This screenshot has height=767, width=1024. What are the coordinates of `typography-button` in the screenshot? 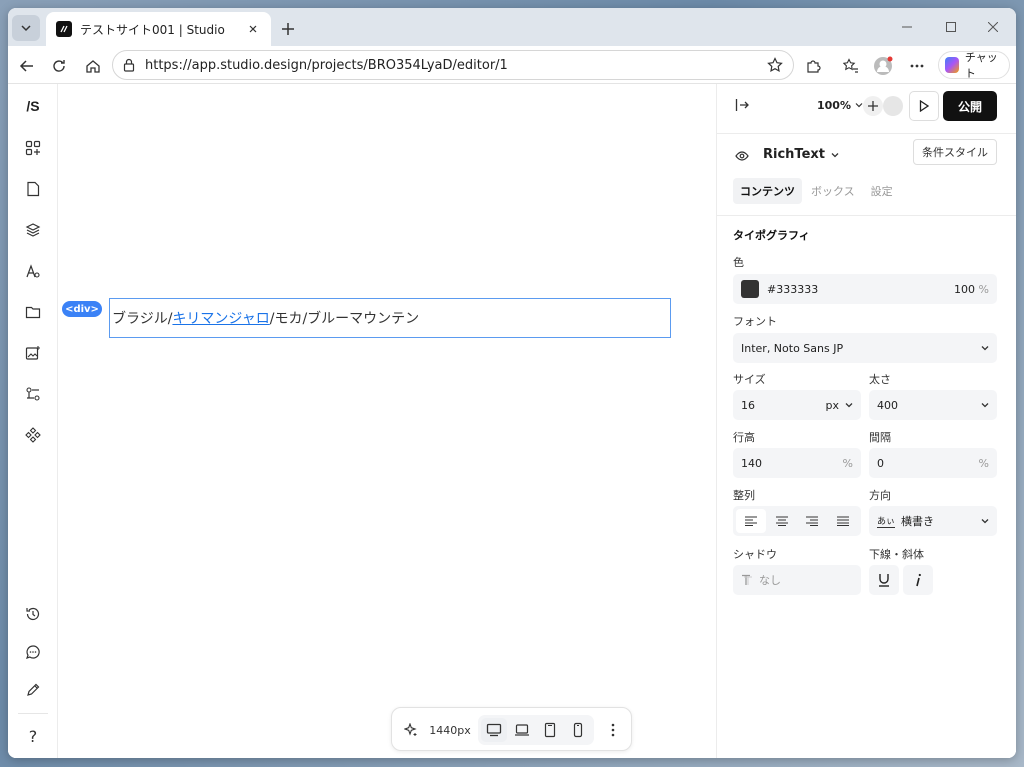 It's located at (33, 271).